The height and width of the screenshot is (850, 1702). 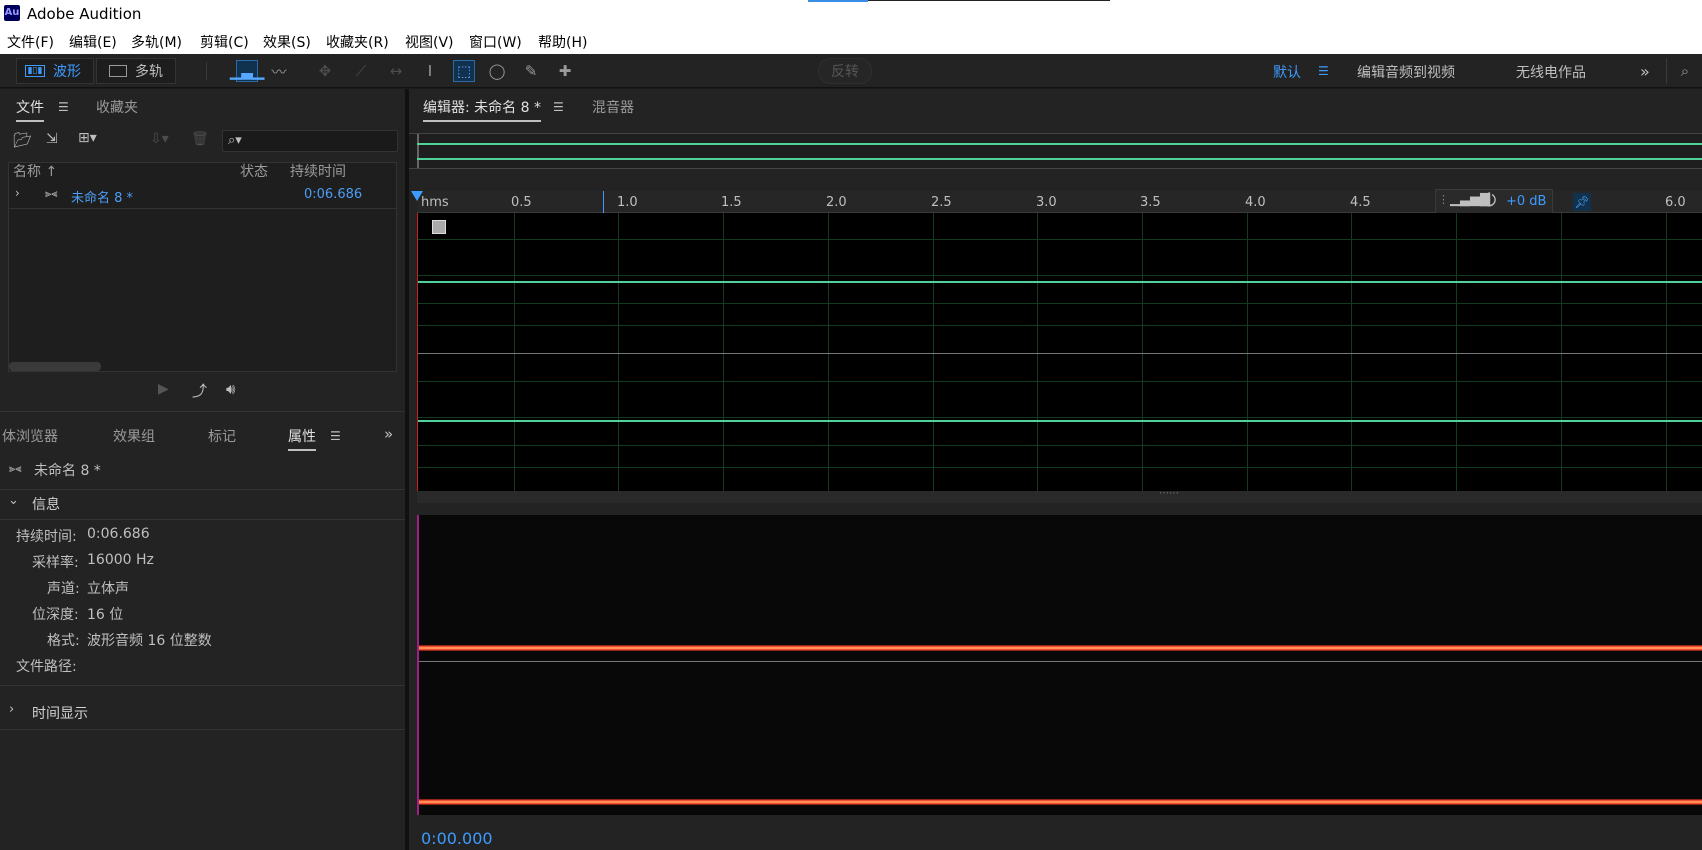 What do you see at coordinates (941, 202) in the screenshot?
I see `ruler-tick-label: 2.5` at bounding box center [941, 202].